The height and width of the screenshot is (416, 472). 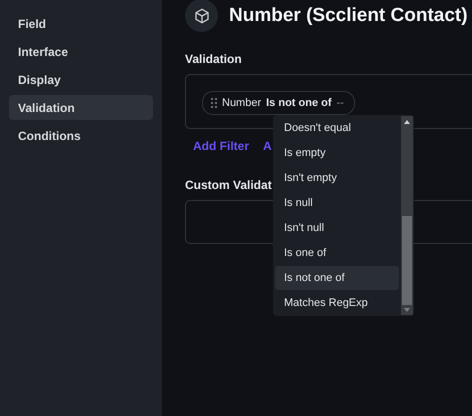 I want to click on scrollbar-thumb, so click(x=407, y=260).